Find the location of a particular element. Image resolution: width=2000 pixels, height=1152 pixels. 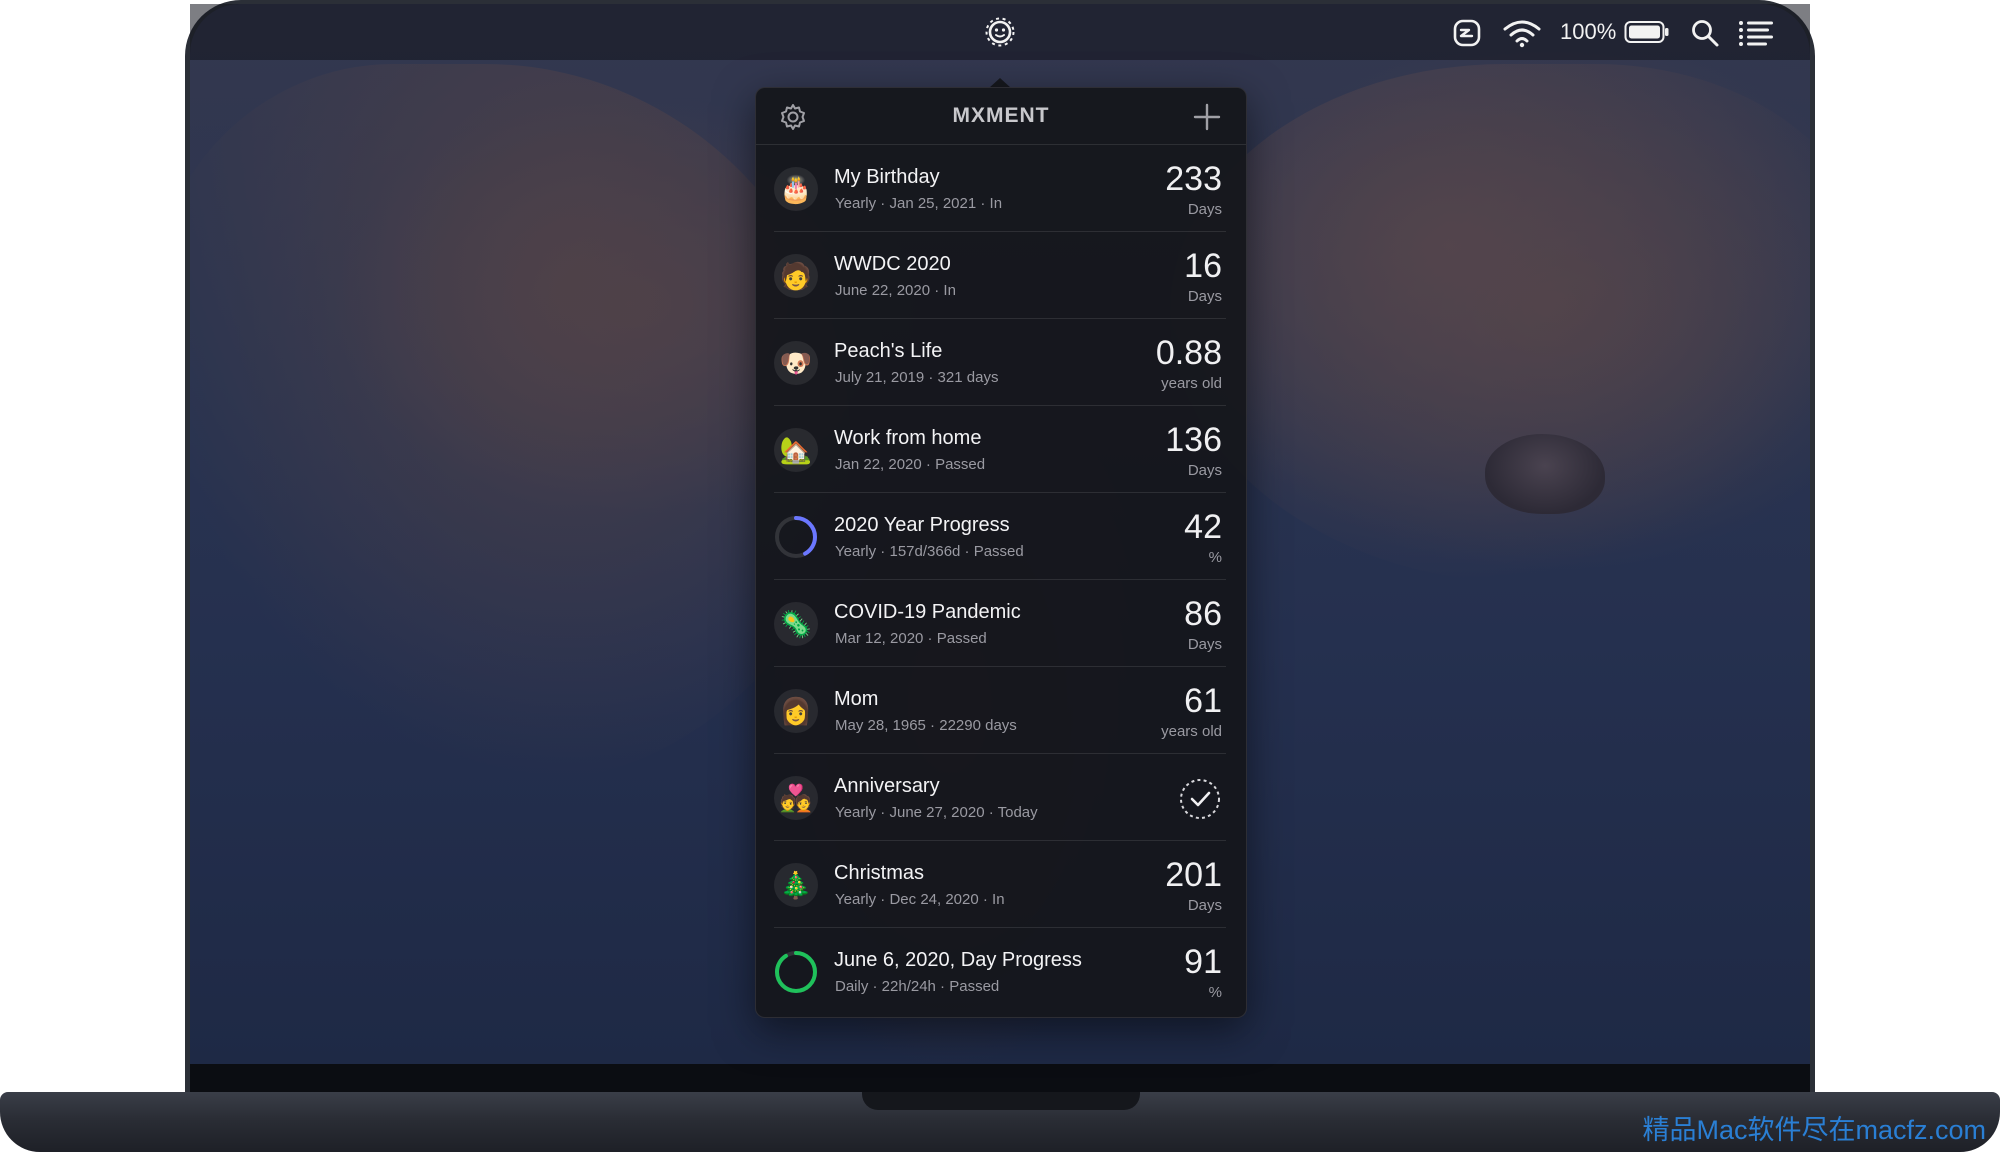

event-title: COVID-19 Pandemic is located at coordinates (927, 612).